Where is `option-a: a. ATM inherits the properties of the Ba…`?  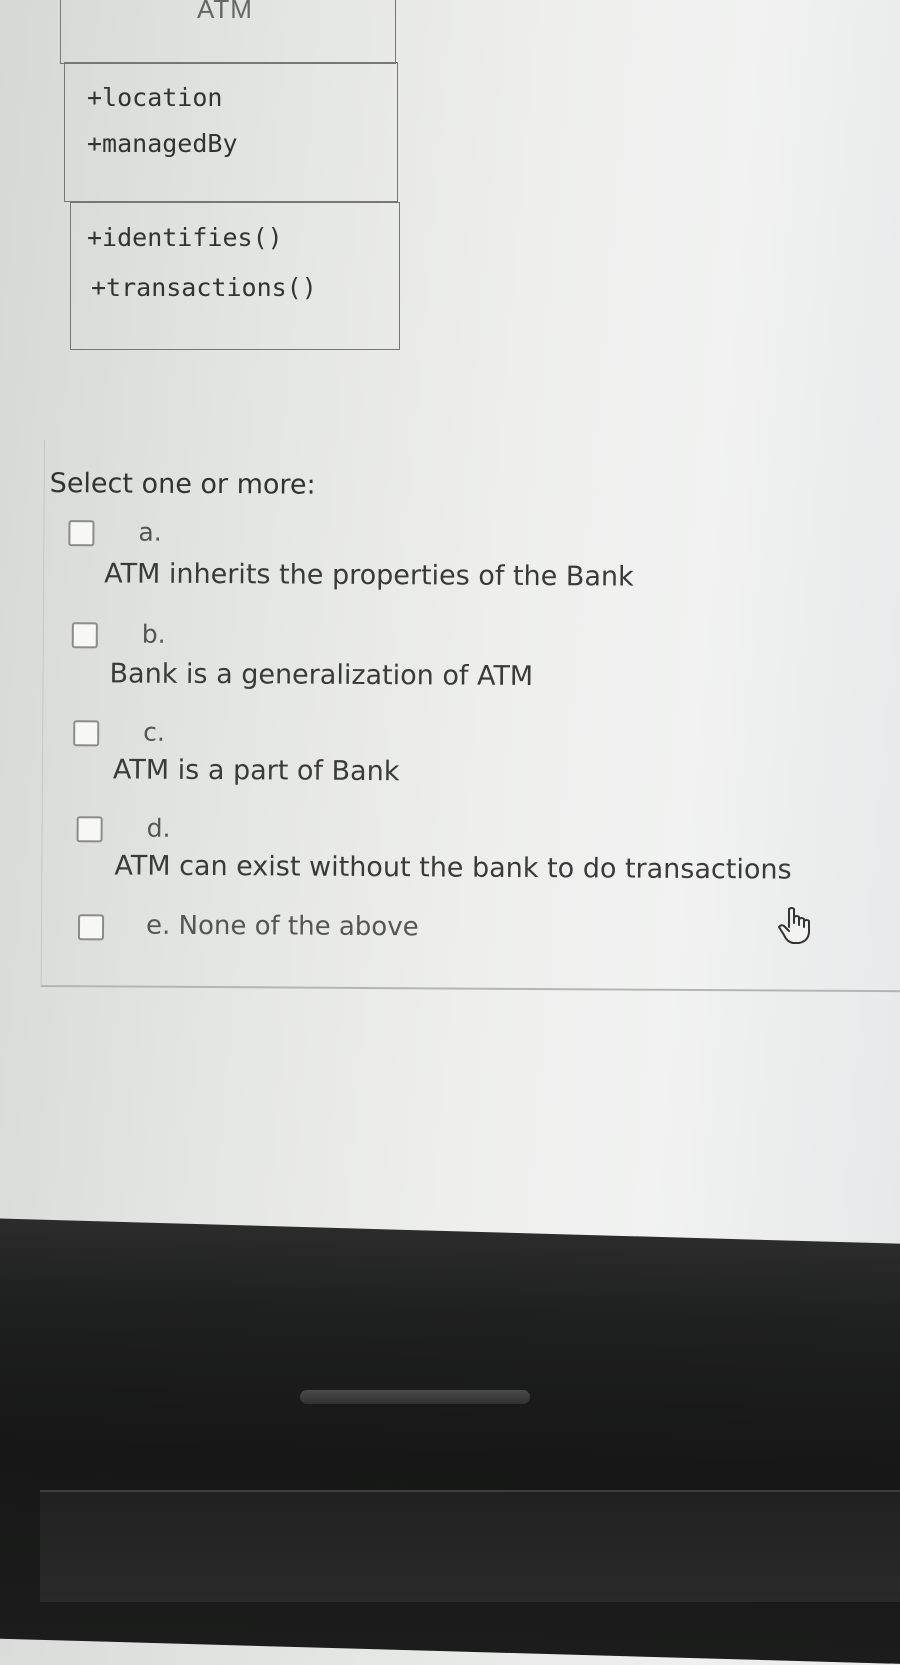 option-a: a. ATM inherits the properties of the Ba… is located at coordinates (464, 560).